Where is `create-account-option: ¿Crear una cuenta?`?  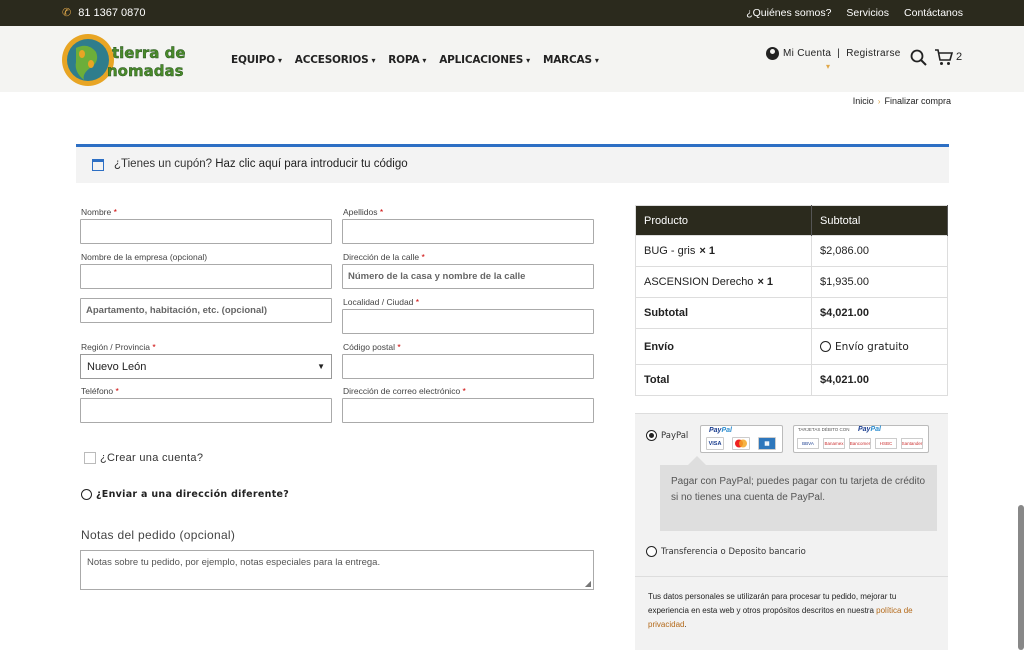 create-account-option: ¿Crear una cuenta? is located at coordinates (143, 458).